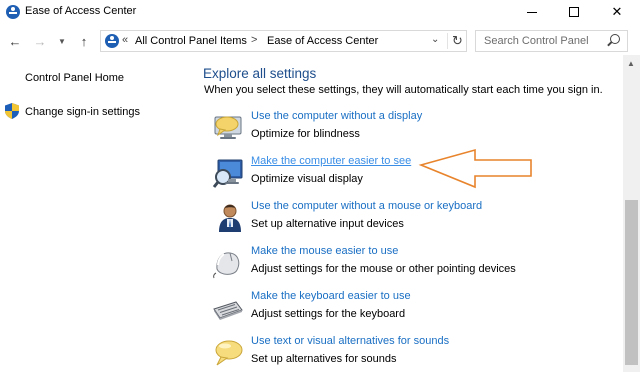 This screenshot has width=640, height=372. I want to click on speech-bubble-icon, so click(229, 353).